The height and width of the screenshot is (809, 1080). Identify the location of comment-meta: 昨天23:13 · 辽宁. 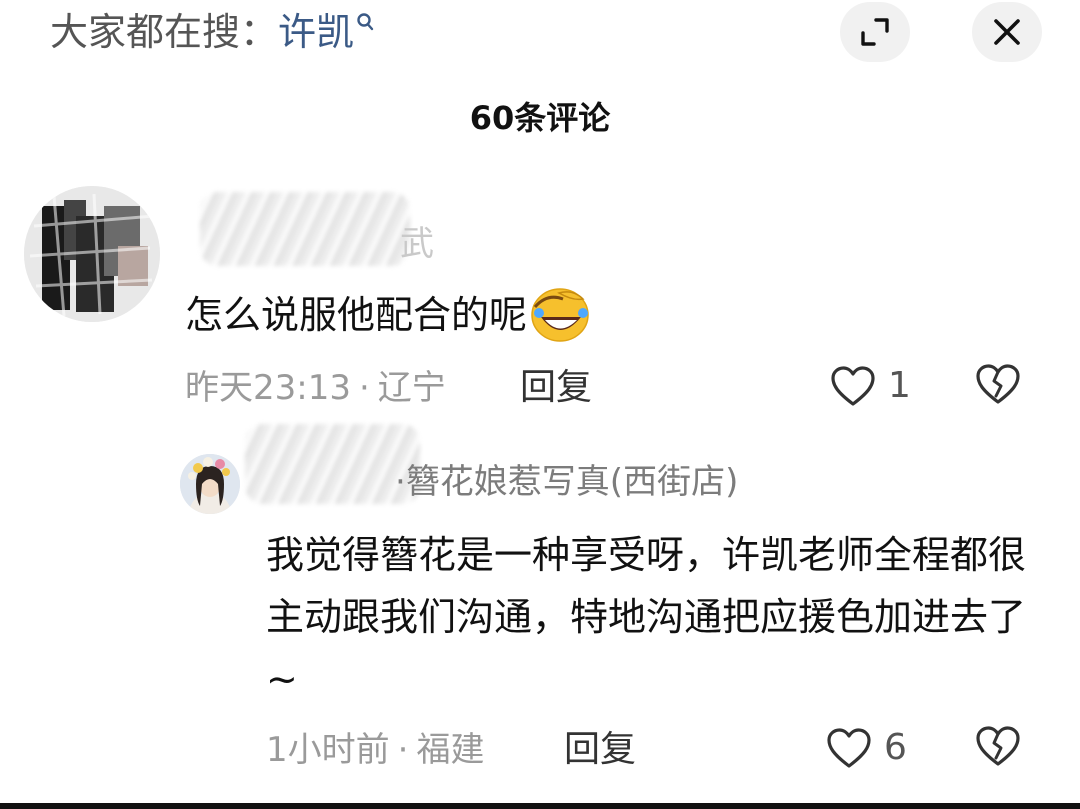
(315, 388).